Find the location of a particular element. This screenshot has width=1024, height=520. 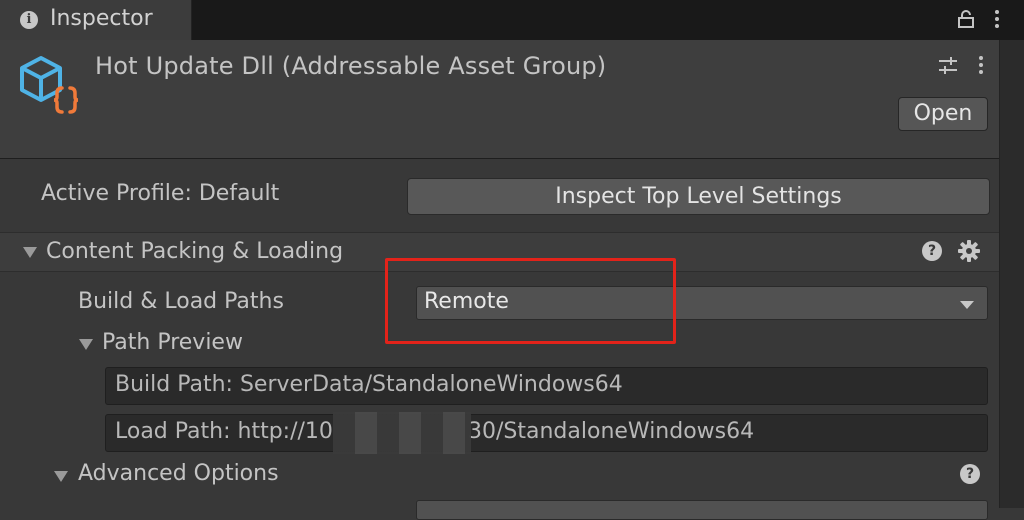

advanced-help-icon: ? is located at coordinates (970, 474).